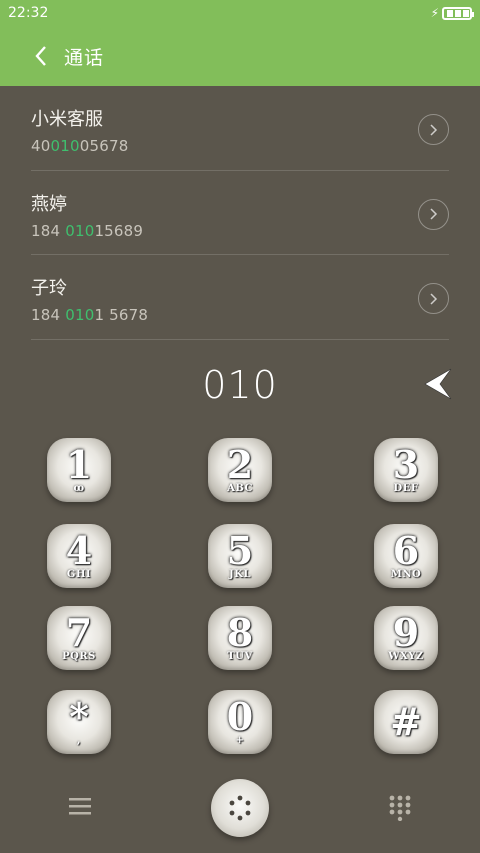 This screenshot has height=853, width=480. I want to click on contact-name: 子玲, so click(49, 288).